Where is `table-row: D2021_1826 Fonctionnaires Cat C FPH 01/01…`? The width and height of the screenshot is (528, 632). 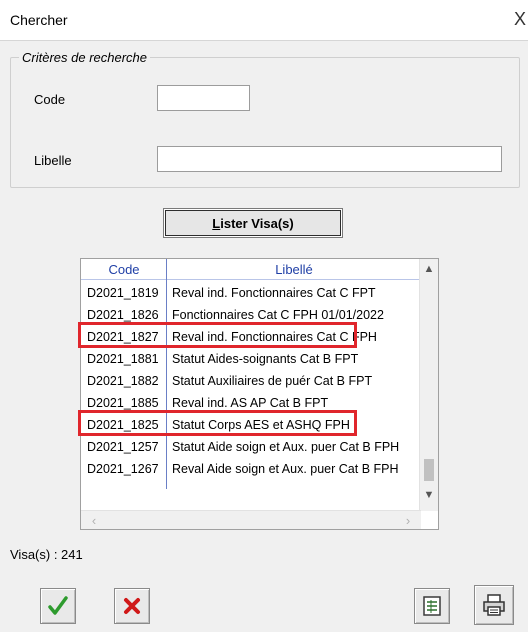
table-row: D2021_1826 Fonctionnaires Cat C FPH 01/01… is located at coordinates (251, 315).